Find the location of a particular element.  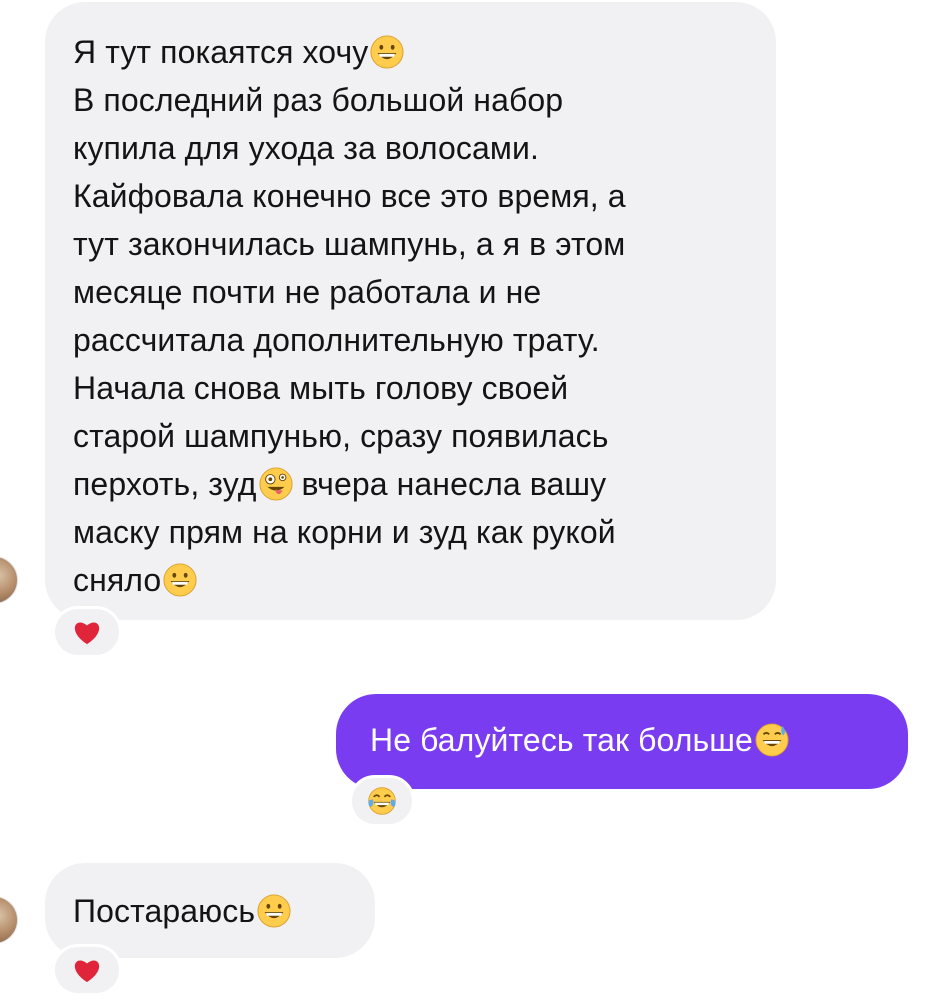

message-text: Постараюсь is located at coordinates (164, 911).